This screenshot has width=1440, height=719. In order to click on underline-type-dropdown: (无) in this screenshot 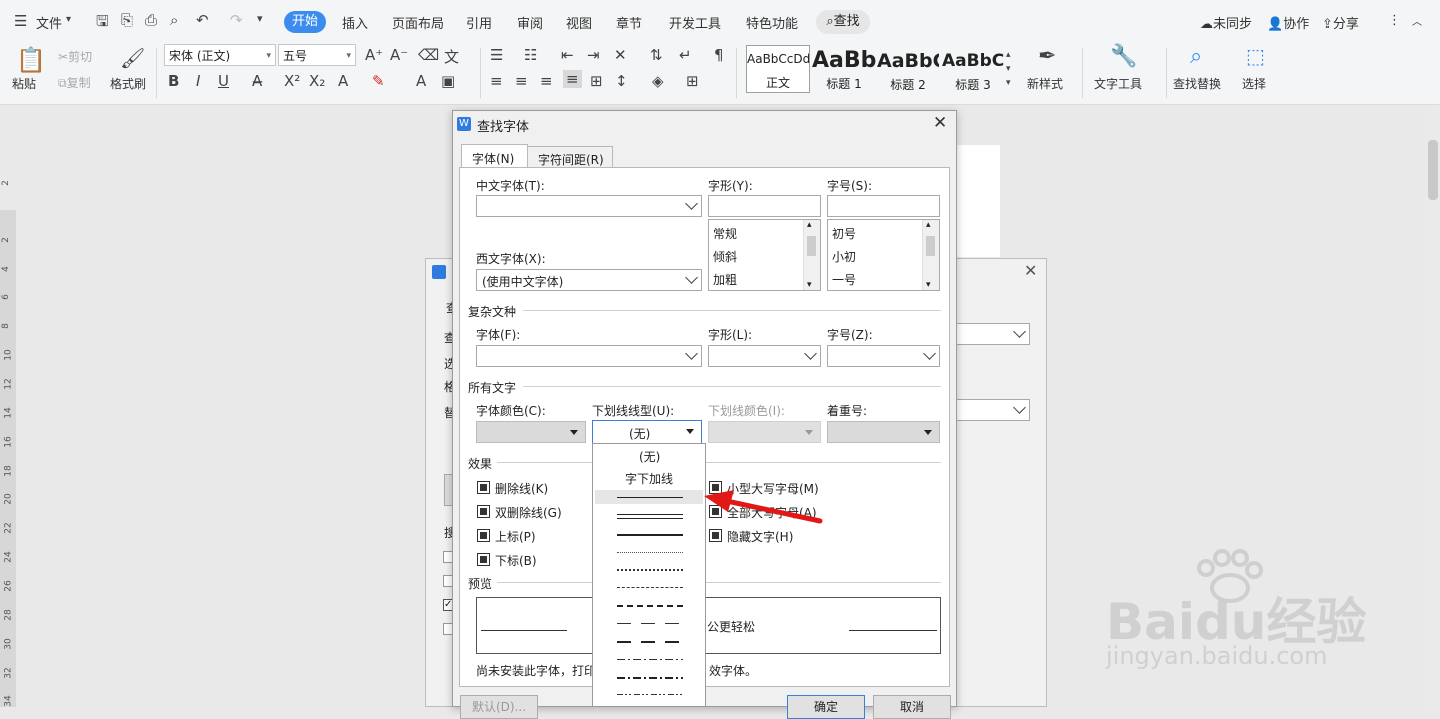, I will do `click(647, 432)`.